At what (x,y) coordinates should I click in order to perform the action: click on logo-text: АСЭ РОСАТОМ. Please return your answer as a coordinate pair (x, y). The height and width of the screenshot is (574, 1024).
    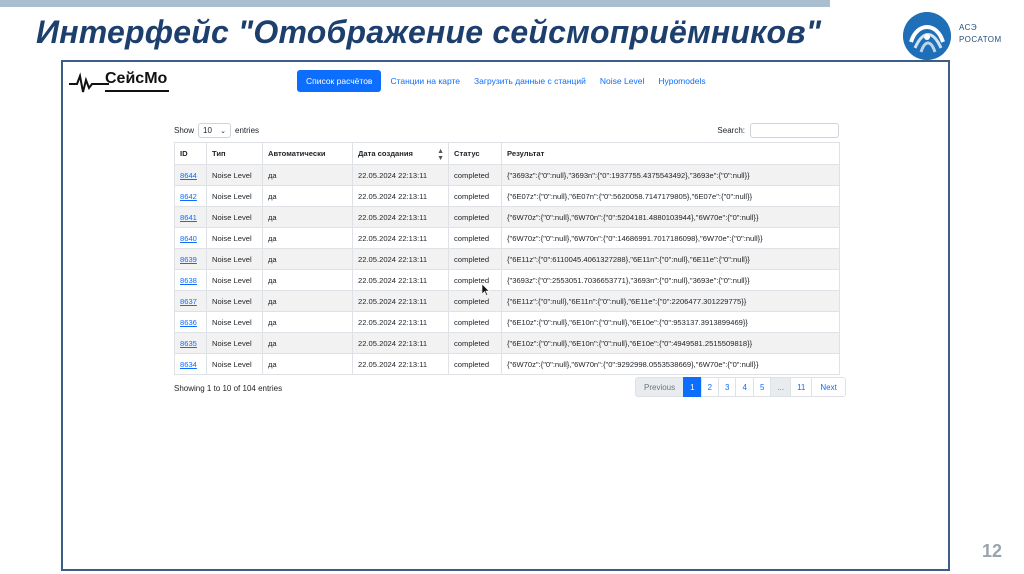
    Looking at the image, I should click on (980, 34).